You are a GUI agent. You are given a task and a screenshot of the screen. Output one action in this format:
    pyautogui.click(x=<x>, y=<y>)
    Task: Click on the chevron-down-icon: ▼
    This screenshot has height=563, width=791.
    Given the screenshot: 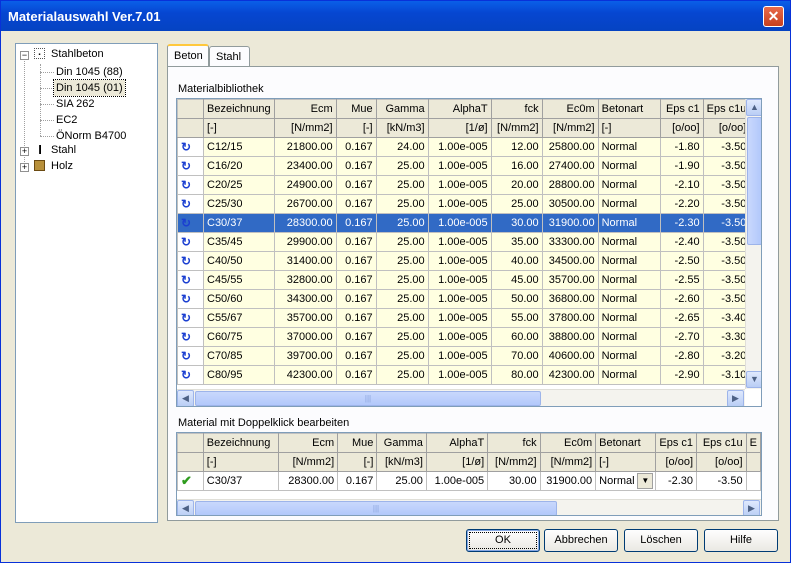 What is the action you would take?
    pyautogui.click(x=645, y=481)
    